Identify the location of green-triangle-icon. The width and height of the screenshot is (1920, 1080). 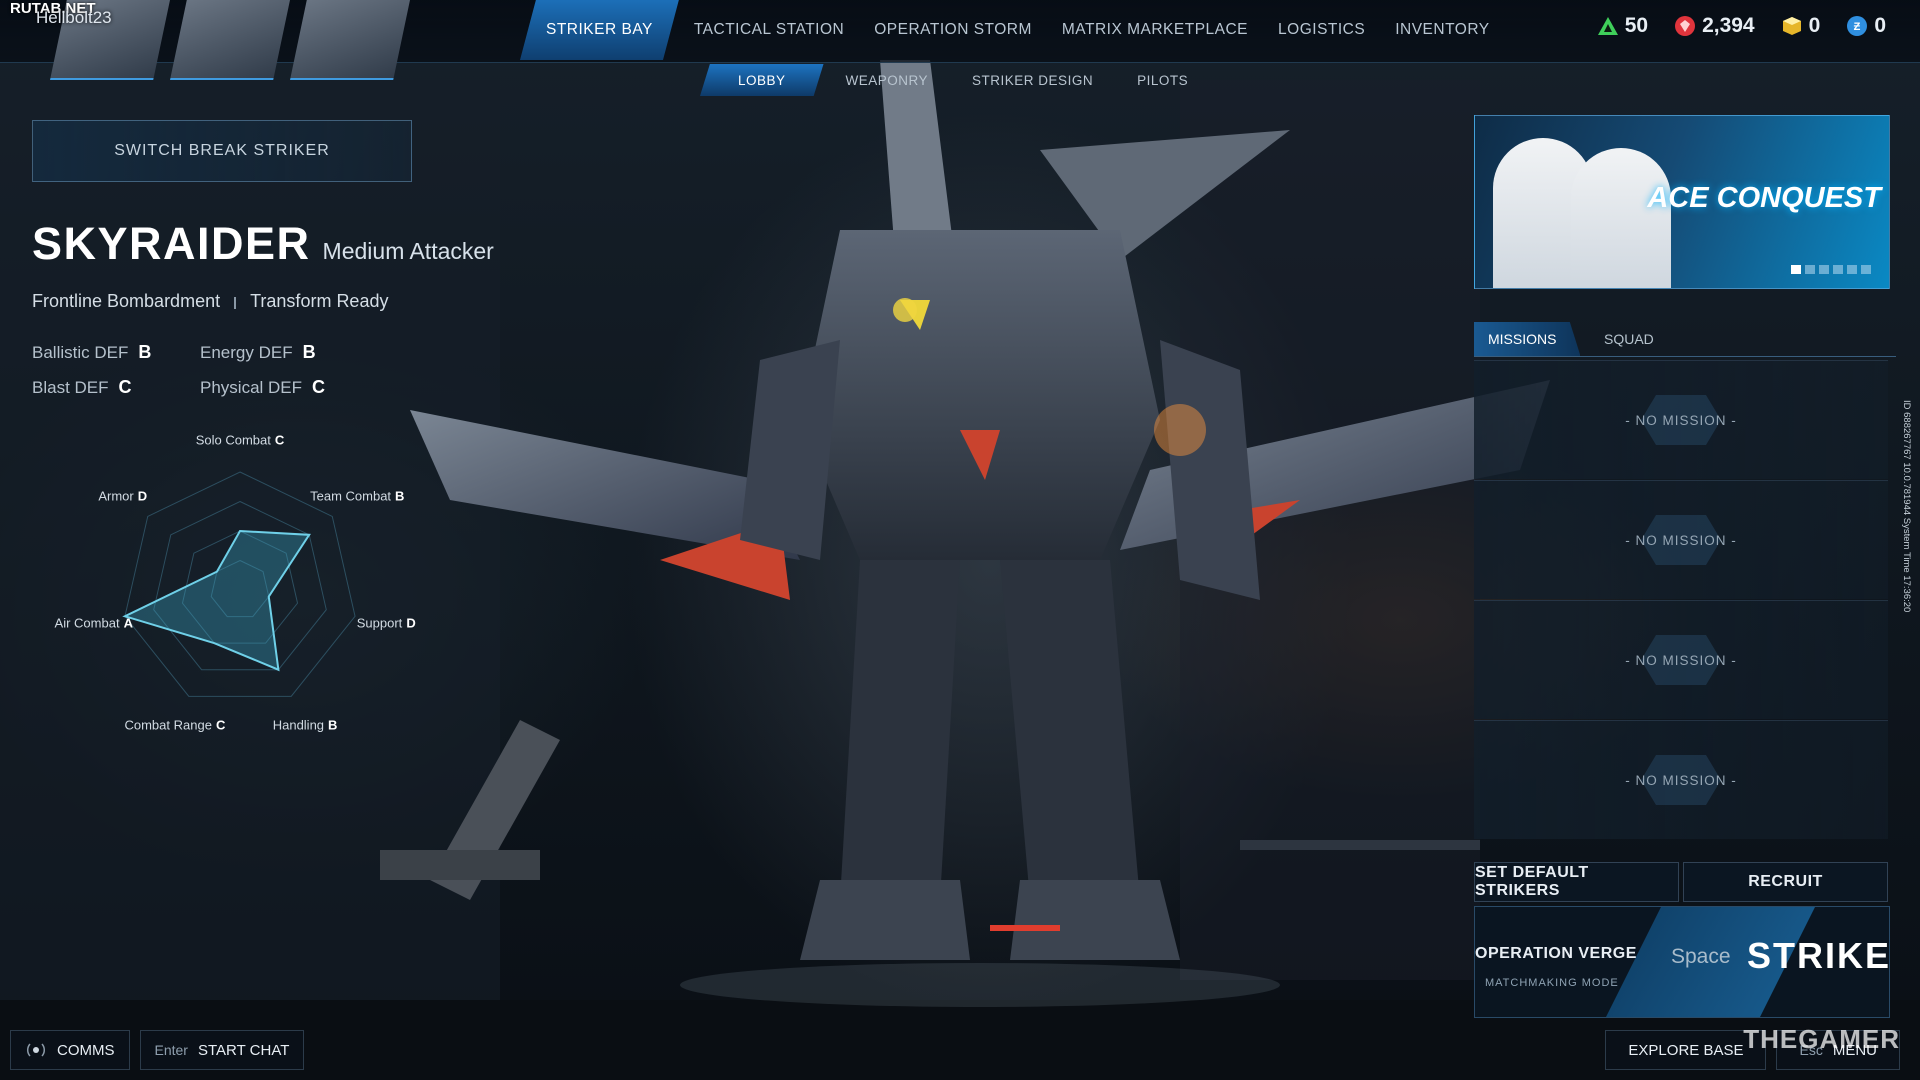
(1607, 26).